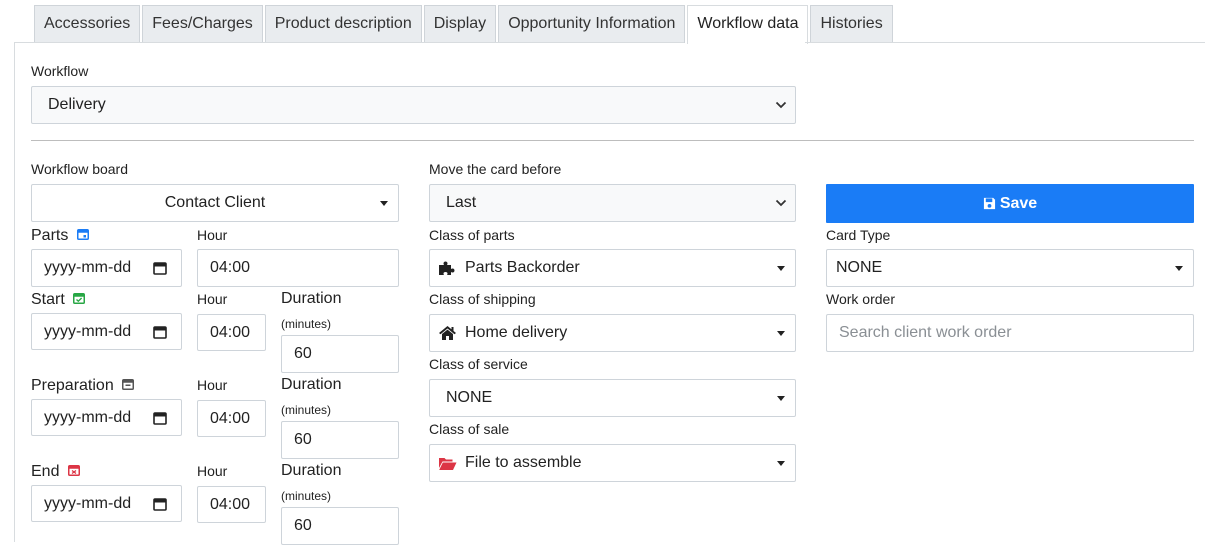 Image resolution: width=1205 pixels, height=545 pixels. Describe the element at coordinates (612, 333) in the screenshot. I see `class-shipping-dropdown: Home delivery` at that location.